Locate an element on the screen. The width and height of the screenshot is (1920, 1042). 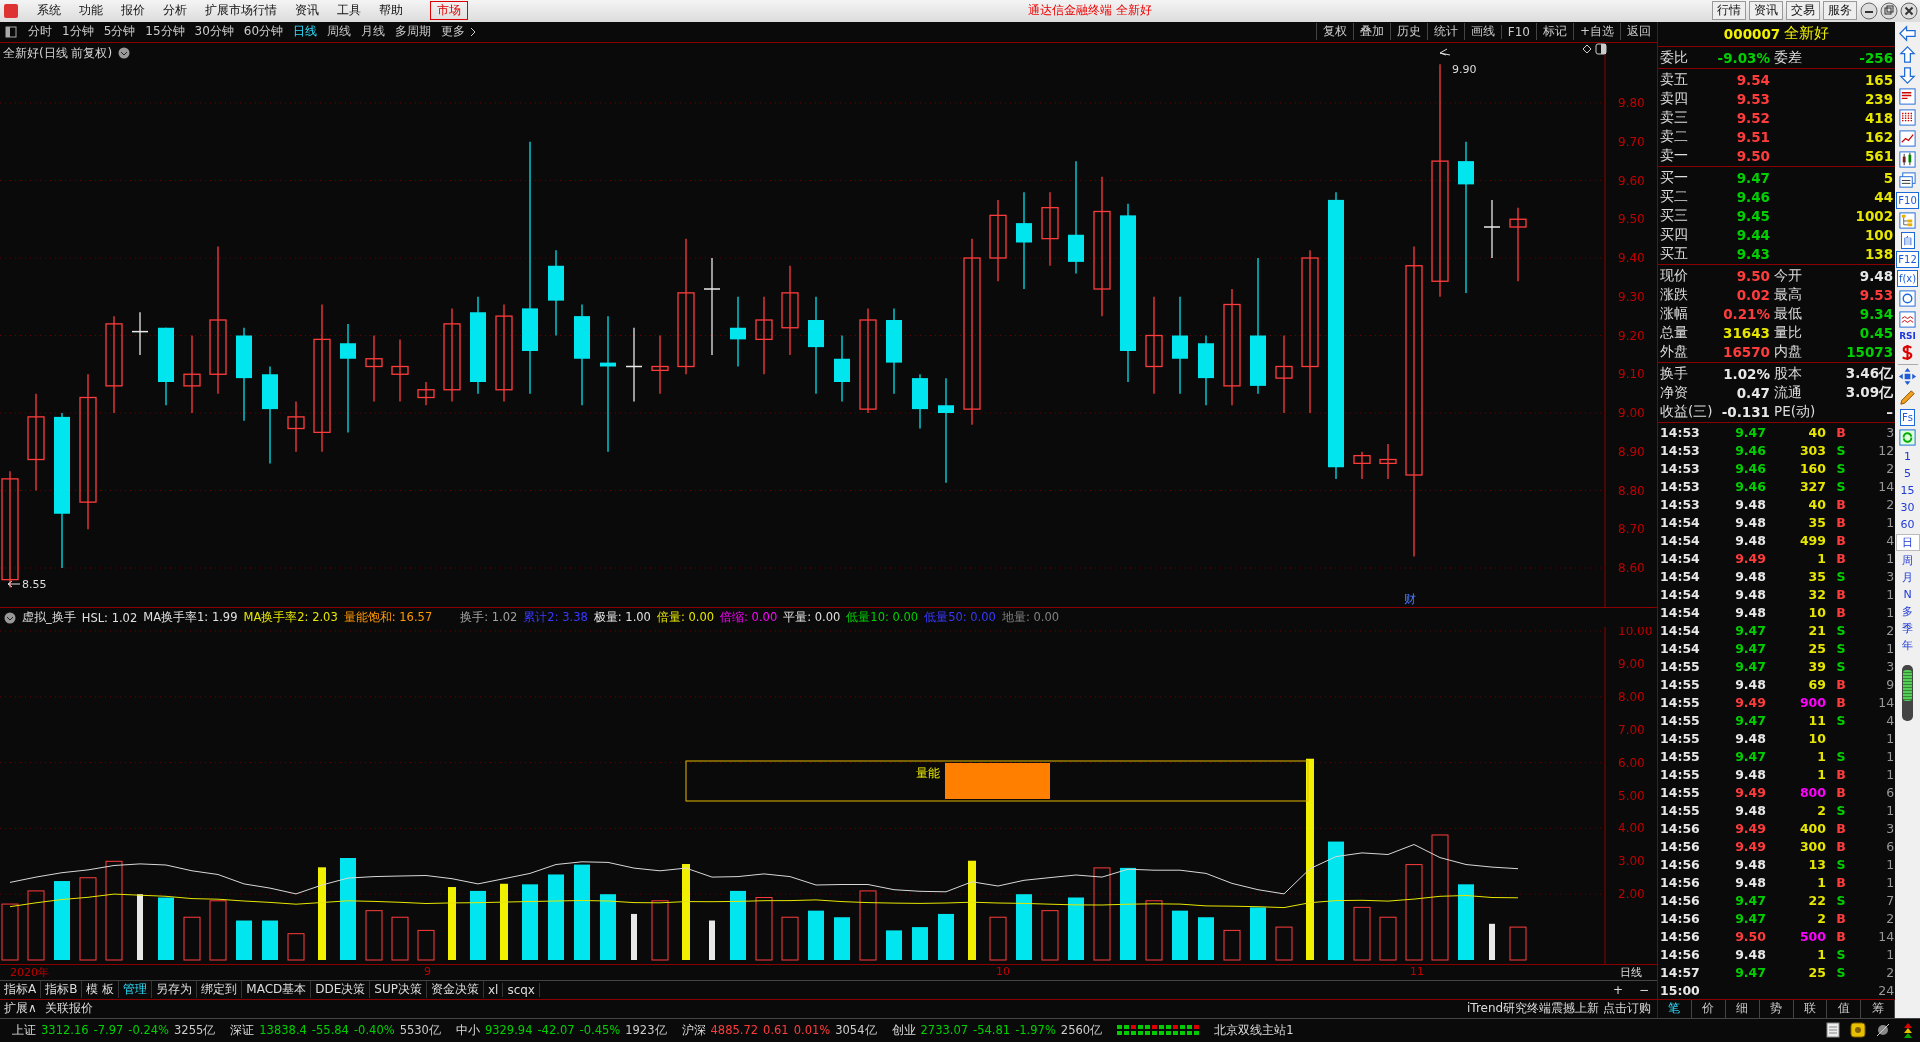
menu-item: 工具 is located at coordinates (349, 11).